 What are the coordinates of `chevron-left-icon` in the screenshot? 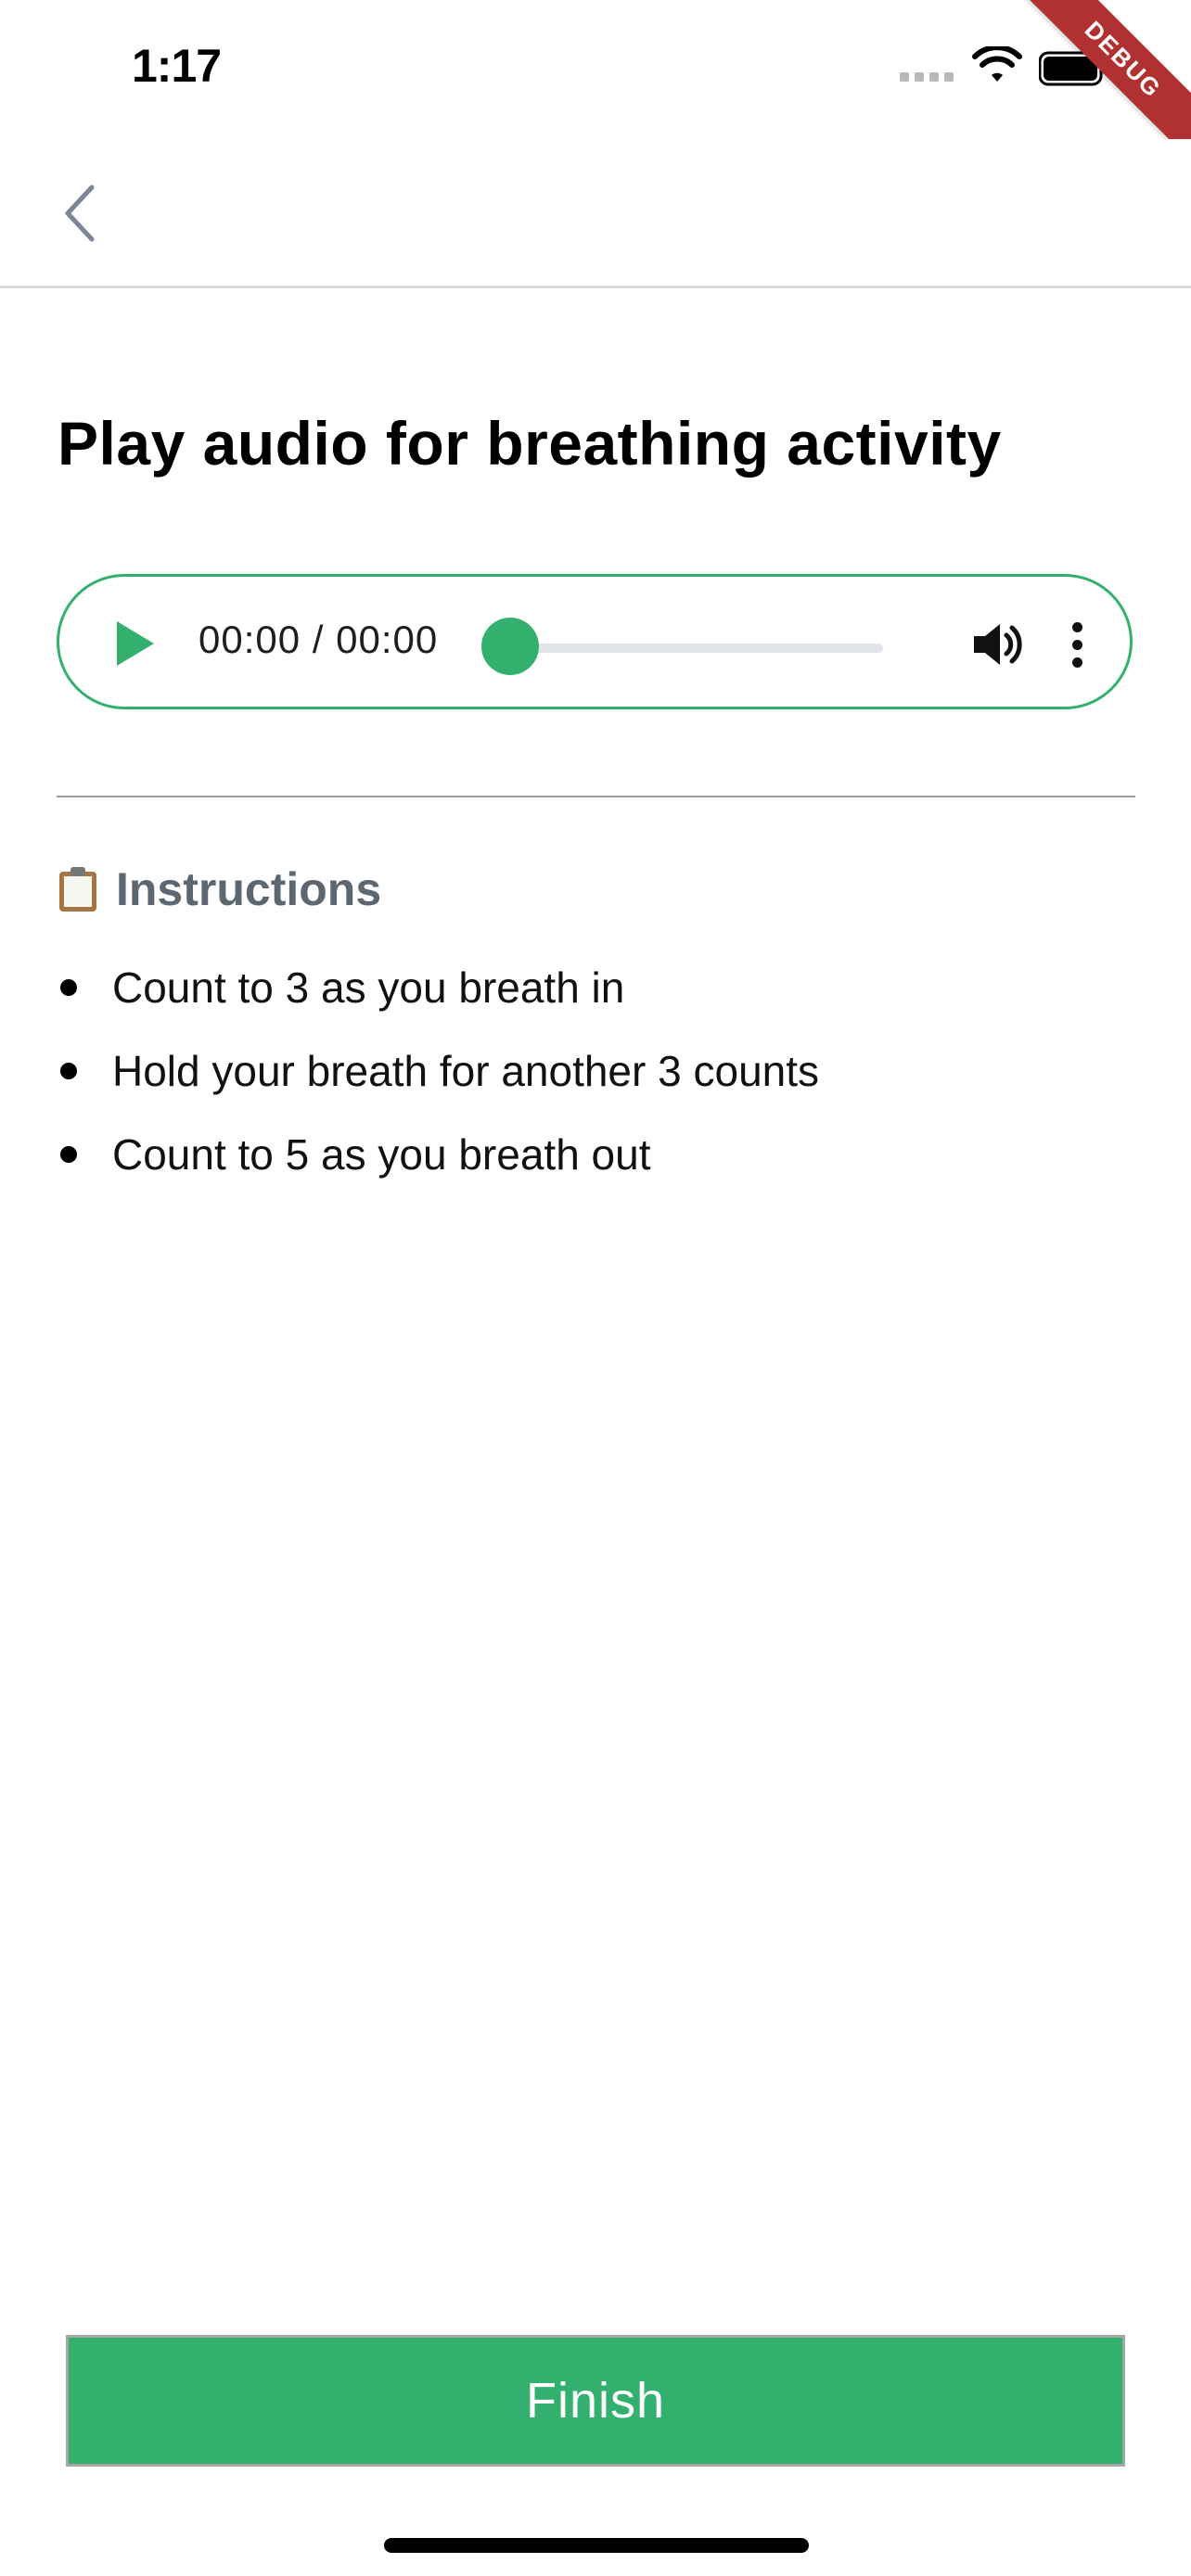 It's located at (80, 213).